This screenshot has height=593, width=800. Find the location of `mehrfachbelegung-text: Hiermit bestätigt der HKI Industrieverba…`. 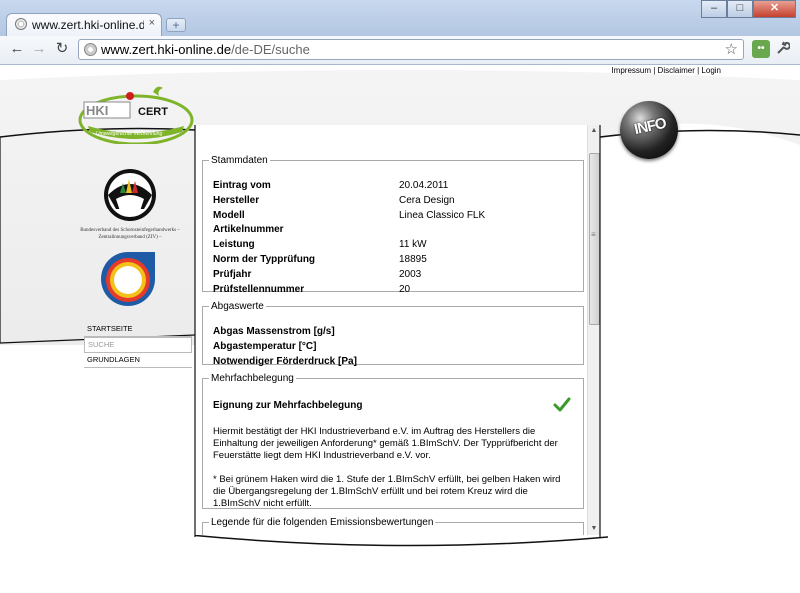

mehrfachbelegung-text: Hiermit bestätigt der HKI Industrieverba… is located at coordinates (394, 468).